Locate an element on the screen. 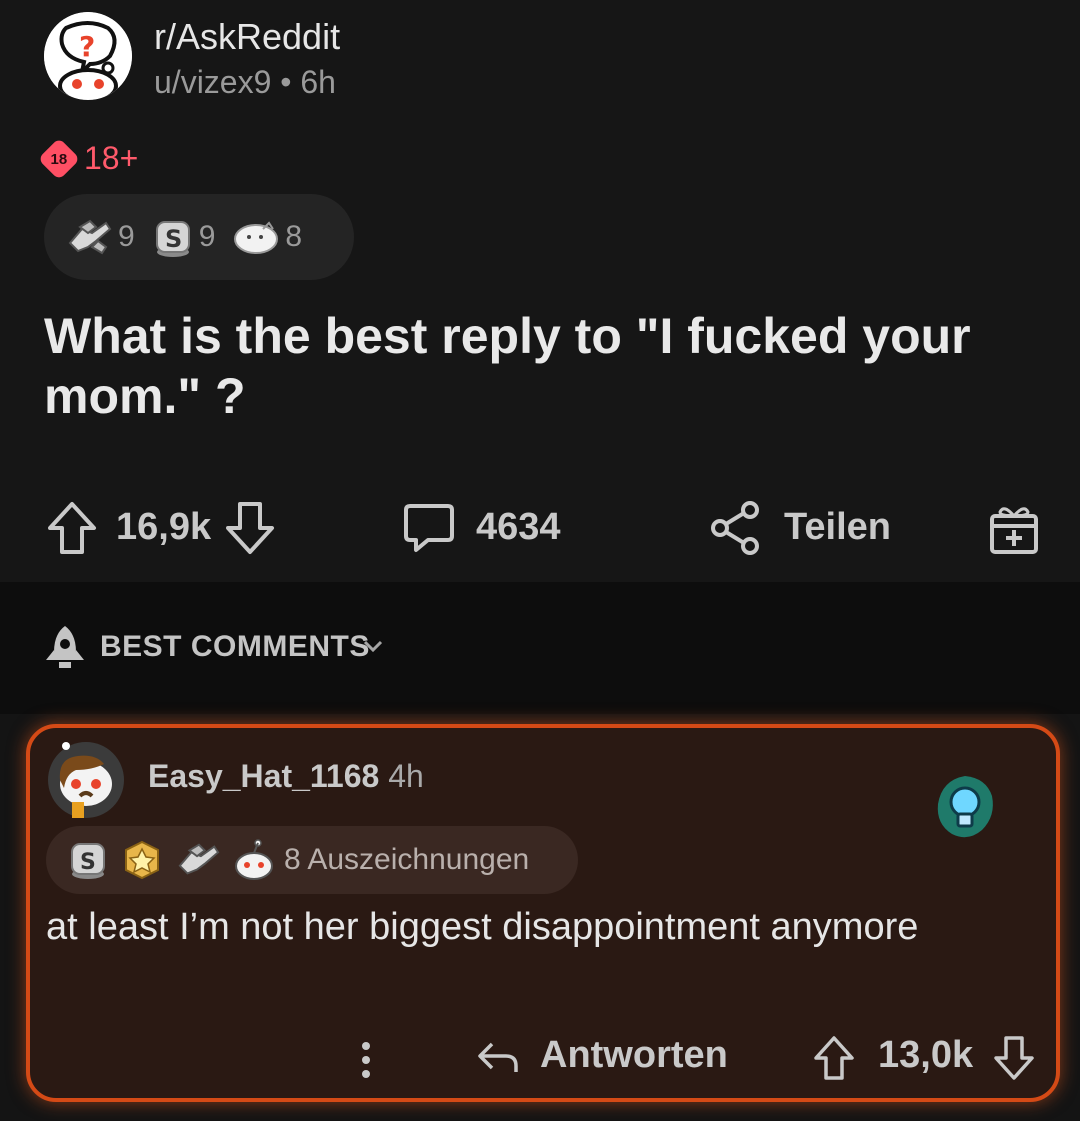 The image size is (1080, 1121). upvote-icon is located at coordinates (72, 528).